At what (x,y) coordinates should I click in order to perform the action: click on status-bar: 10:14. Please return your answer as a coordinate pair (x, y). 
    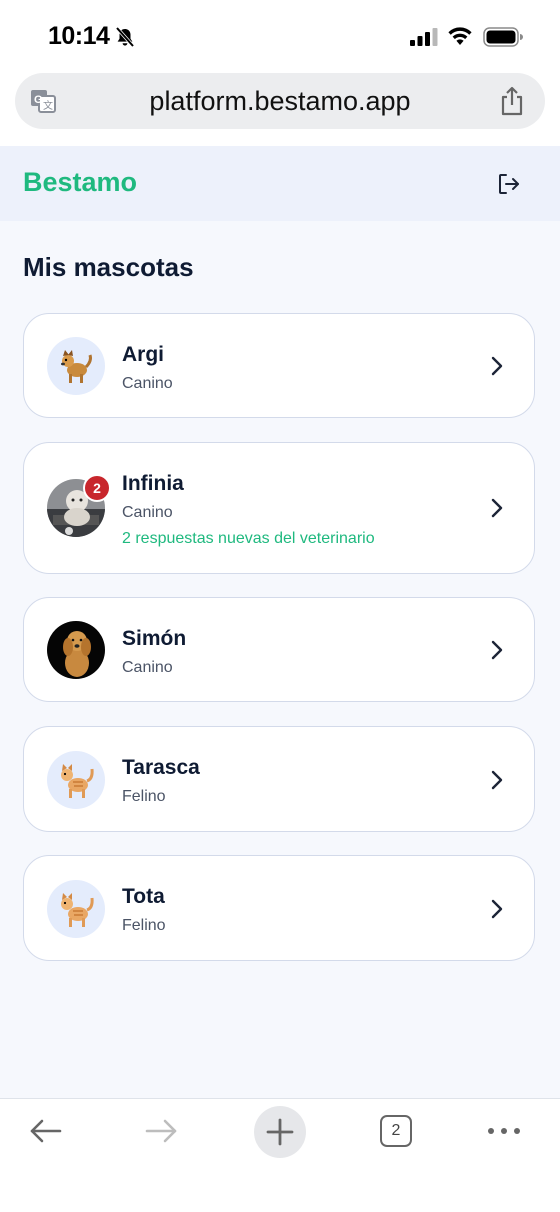
    Looking at the image, I should click on (280, 35).